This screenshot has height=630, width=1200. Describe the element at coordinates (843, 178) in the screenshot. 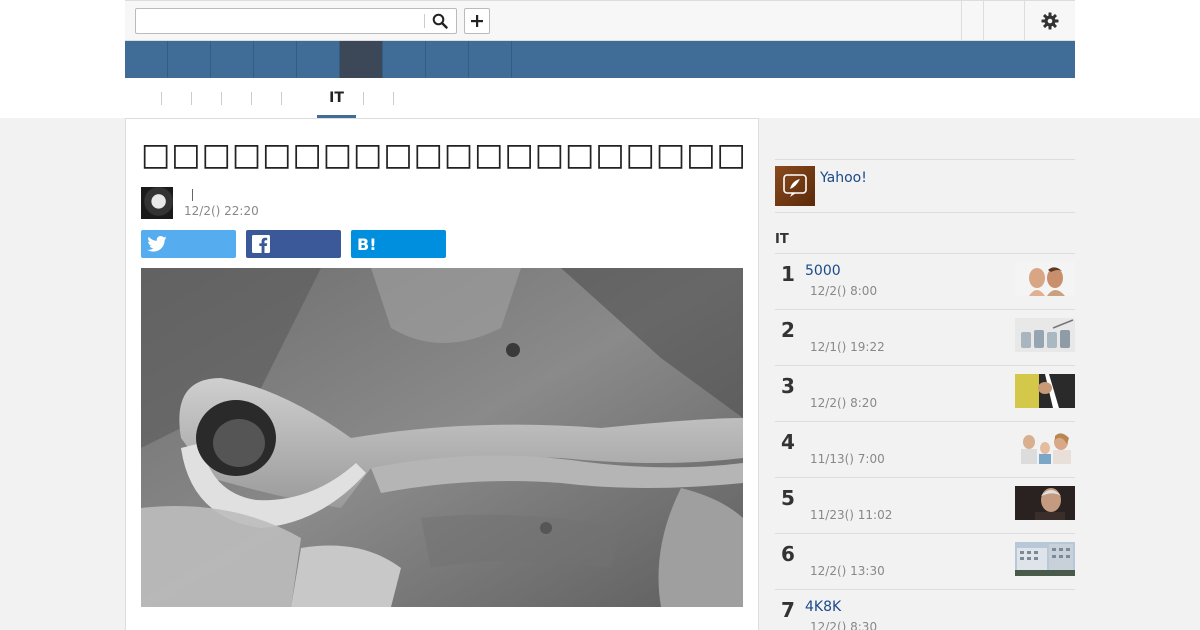

I see `promo-link: Yahoo!` at that location.